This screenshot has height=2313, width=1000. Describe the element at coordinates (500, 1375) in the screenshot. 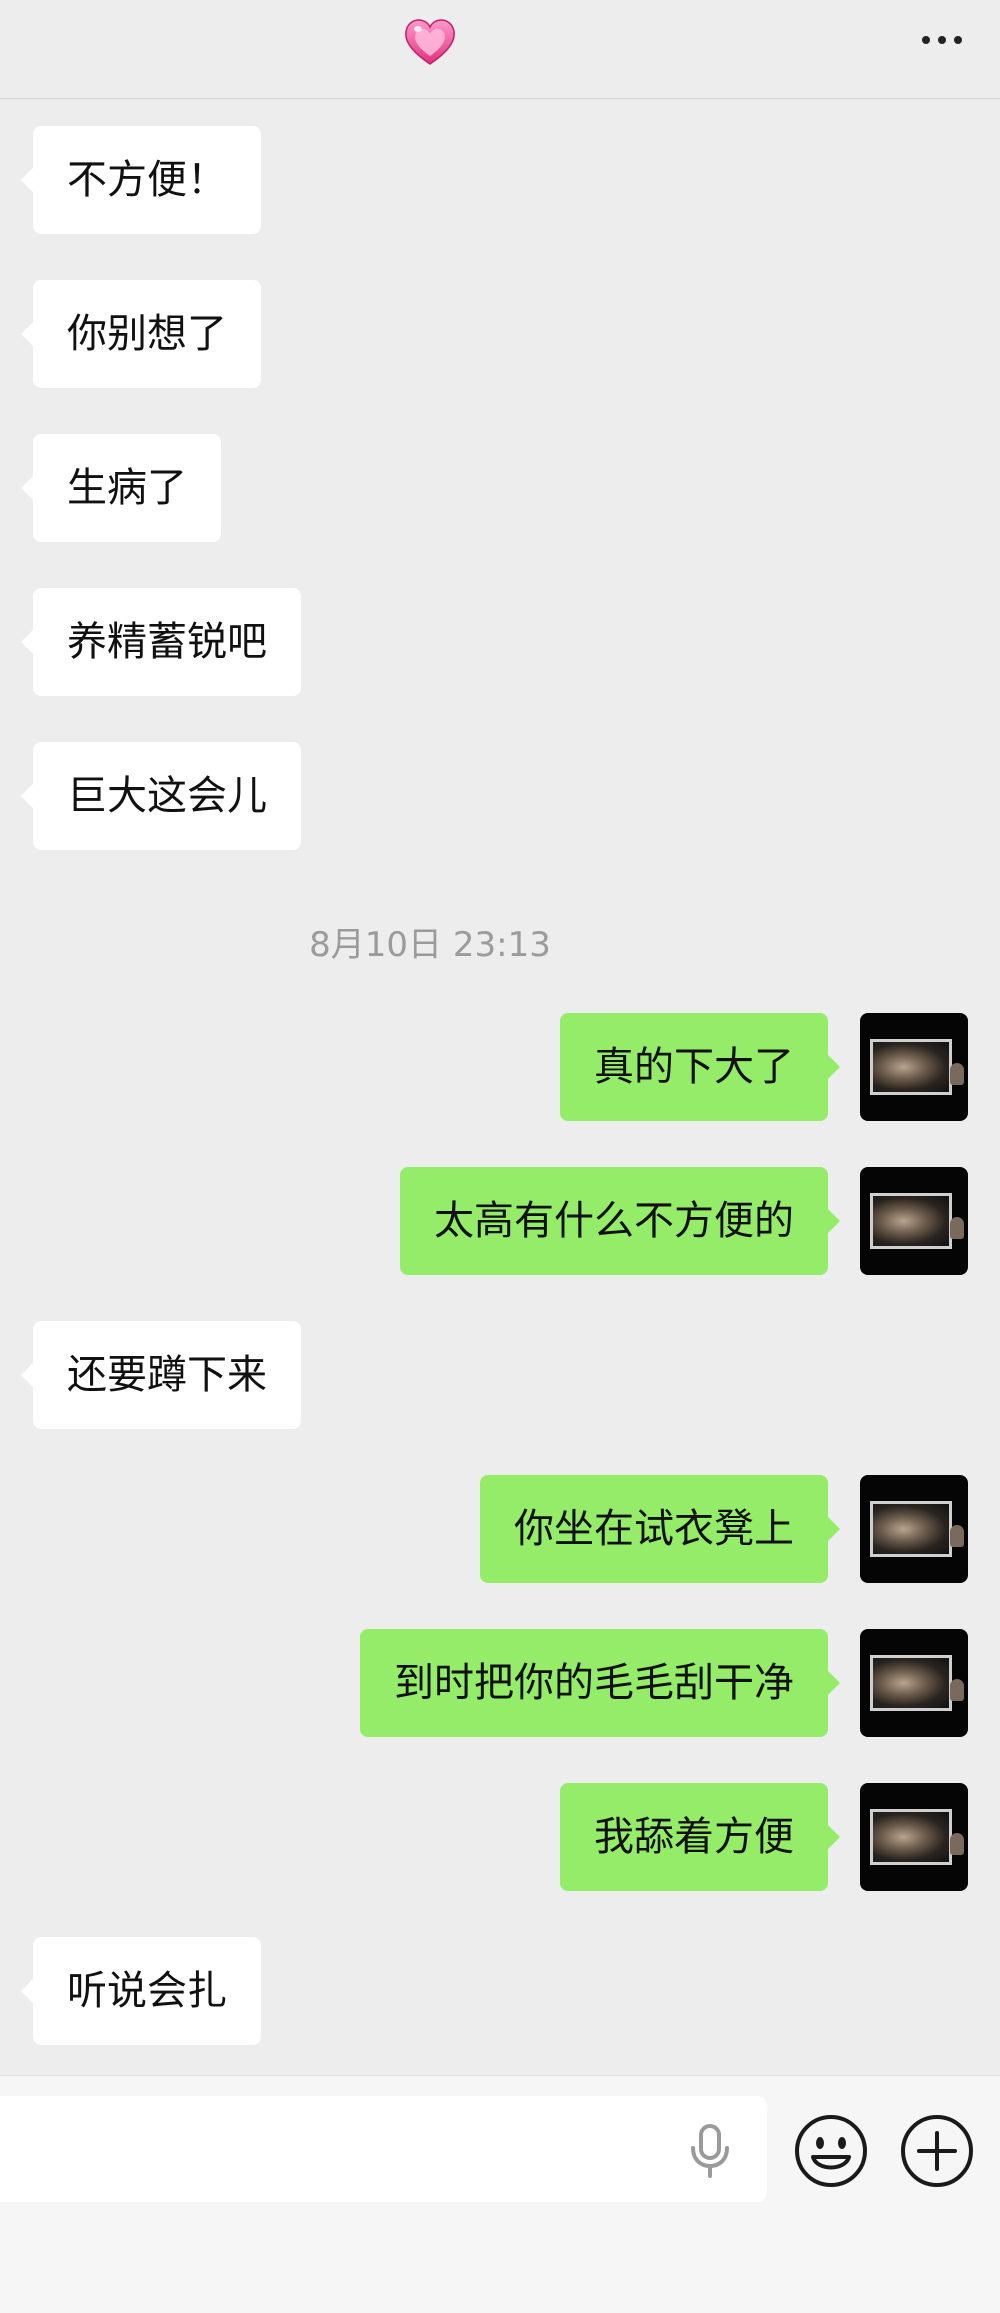

I see `message-row: 还要蹲下来` at that location.